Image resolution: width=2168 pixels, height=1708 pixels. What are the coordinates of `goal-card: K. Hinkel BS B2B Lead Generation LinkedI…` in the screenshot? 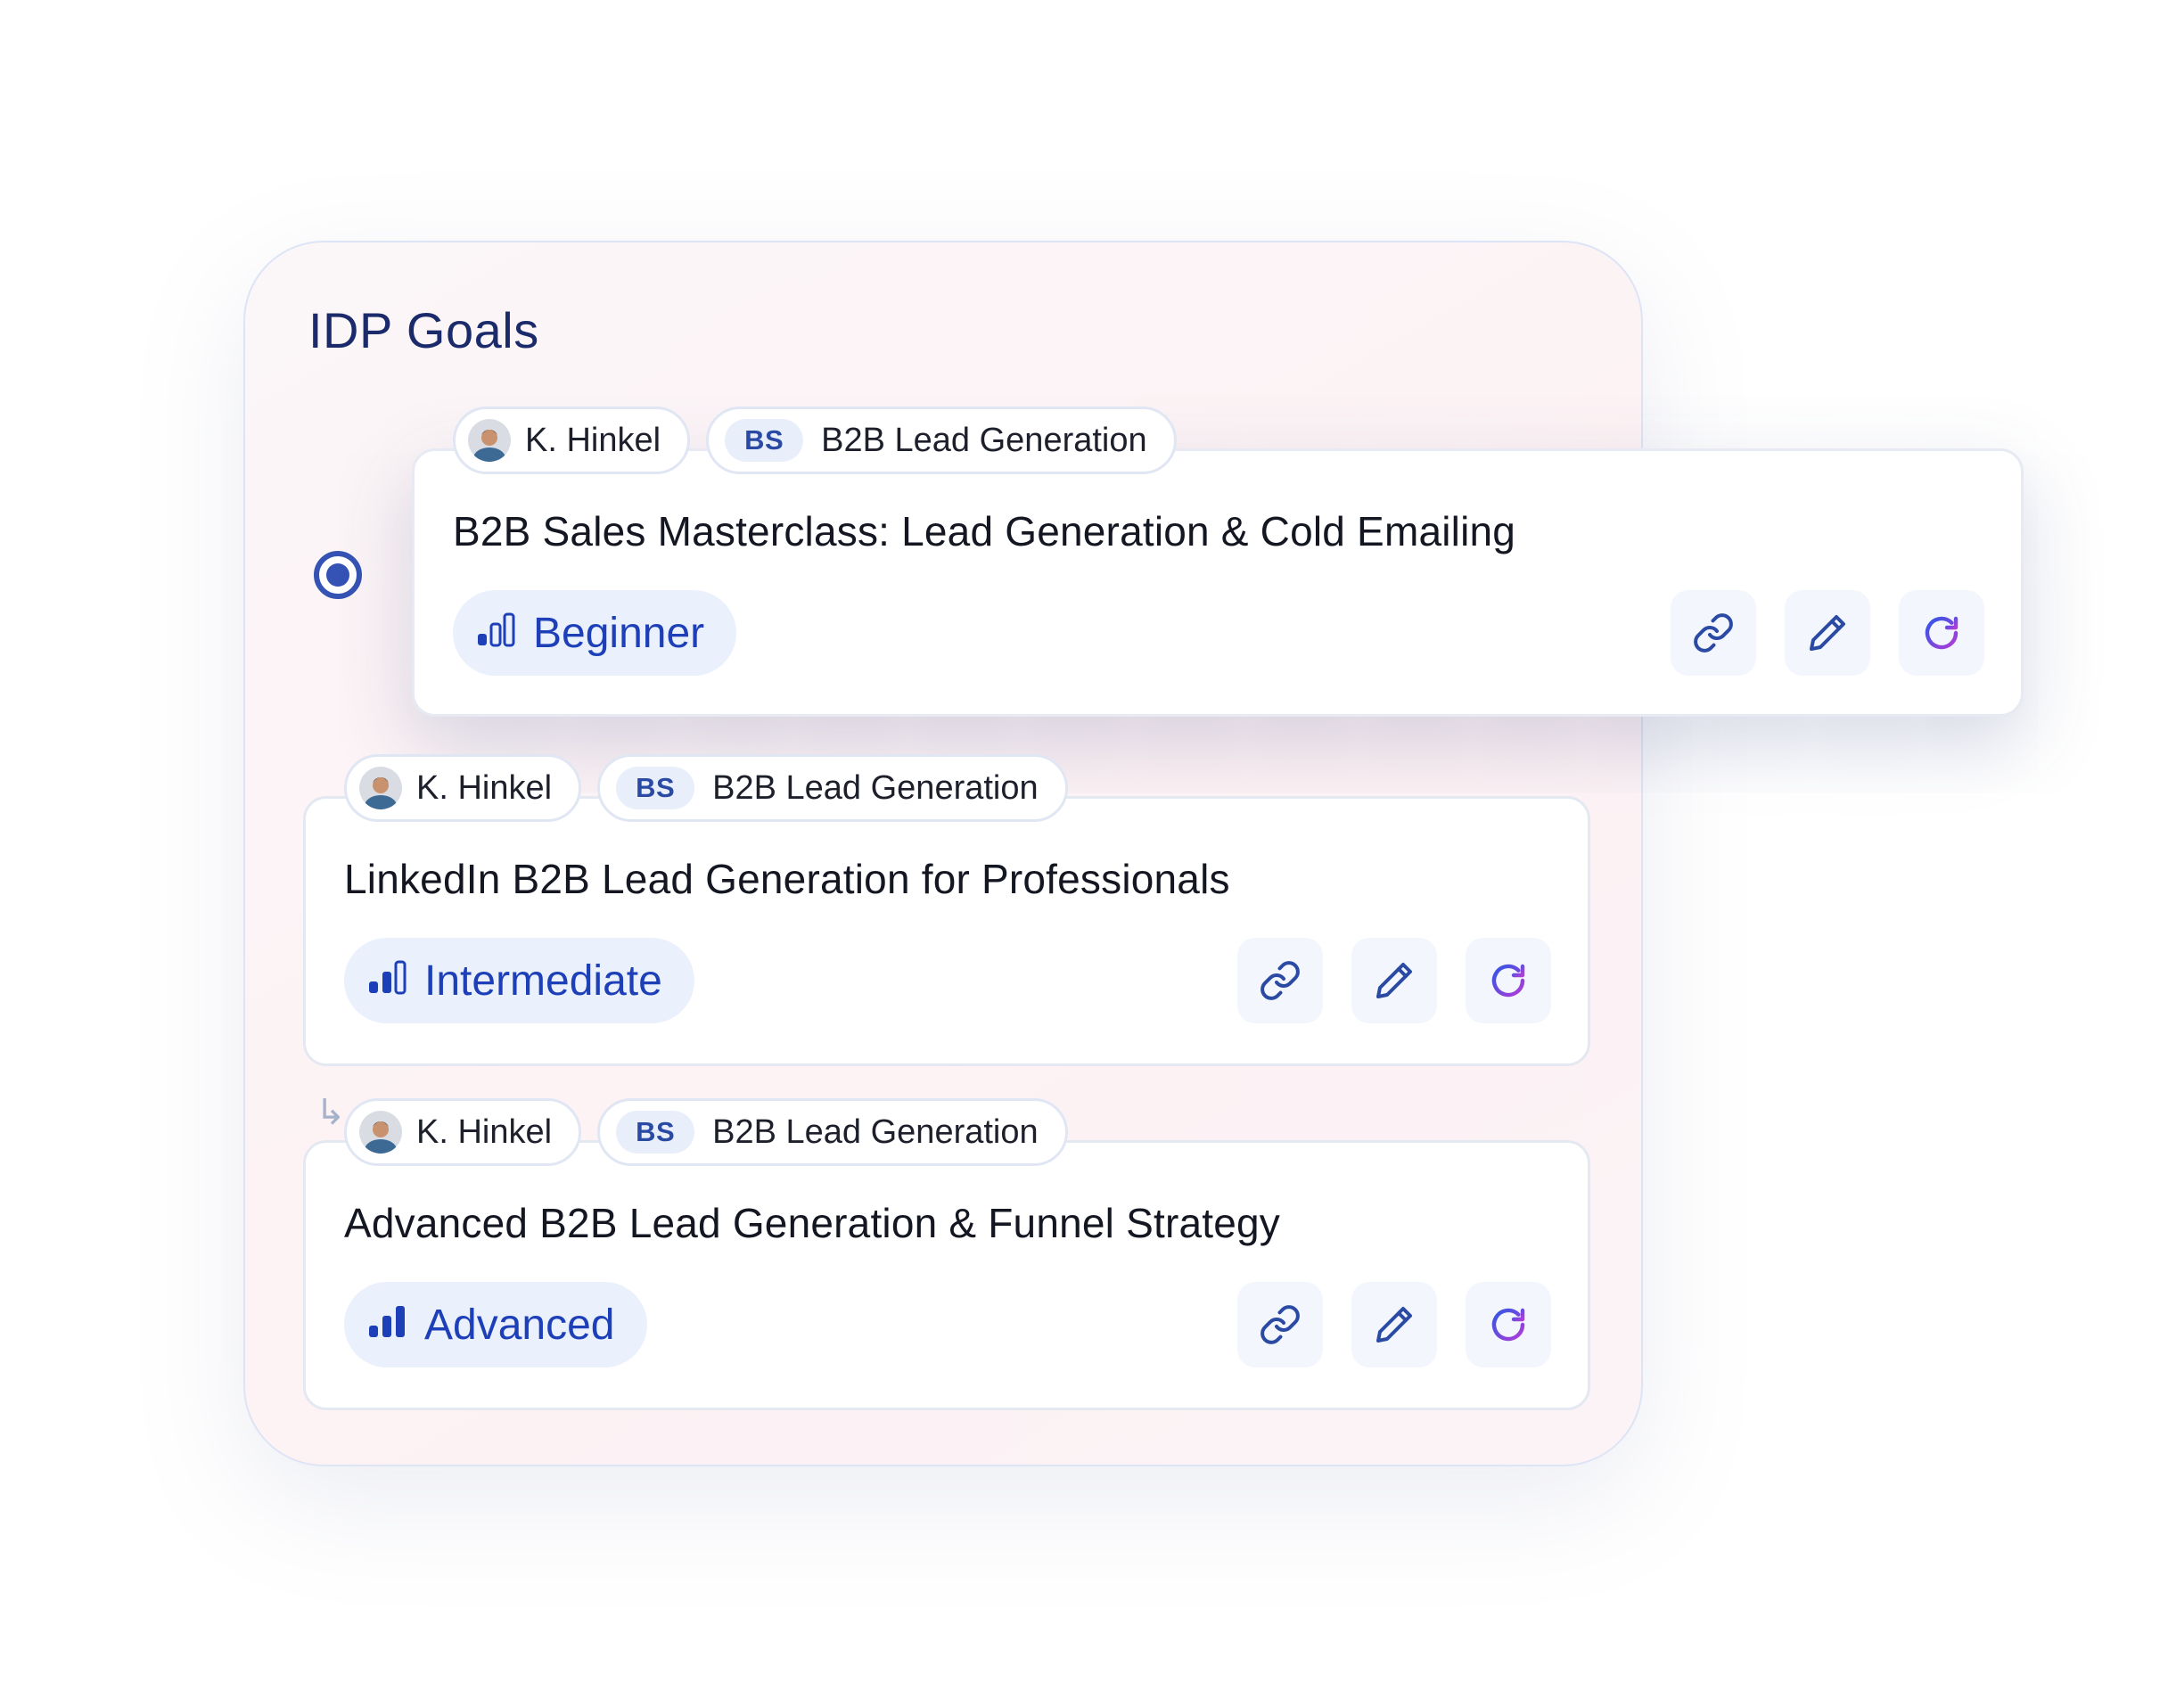 It's located at (946, 910).